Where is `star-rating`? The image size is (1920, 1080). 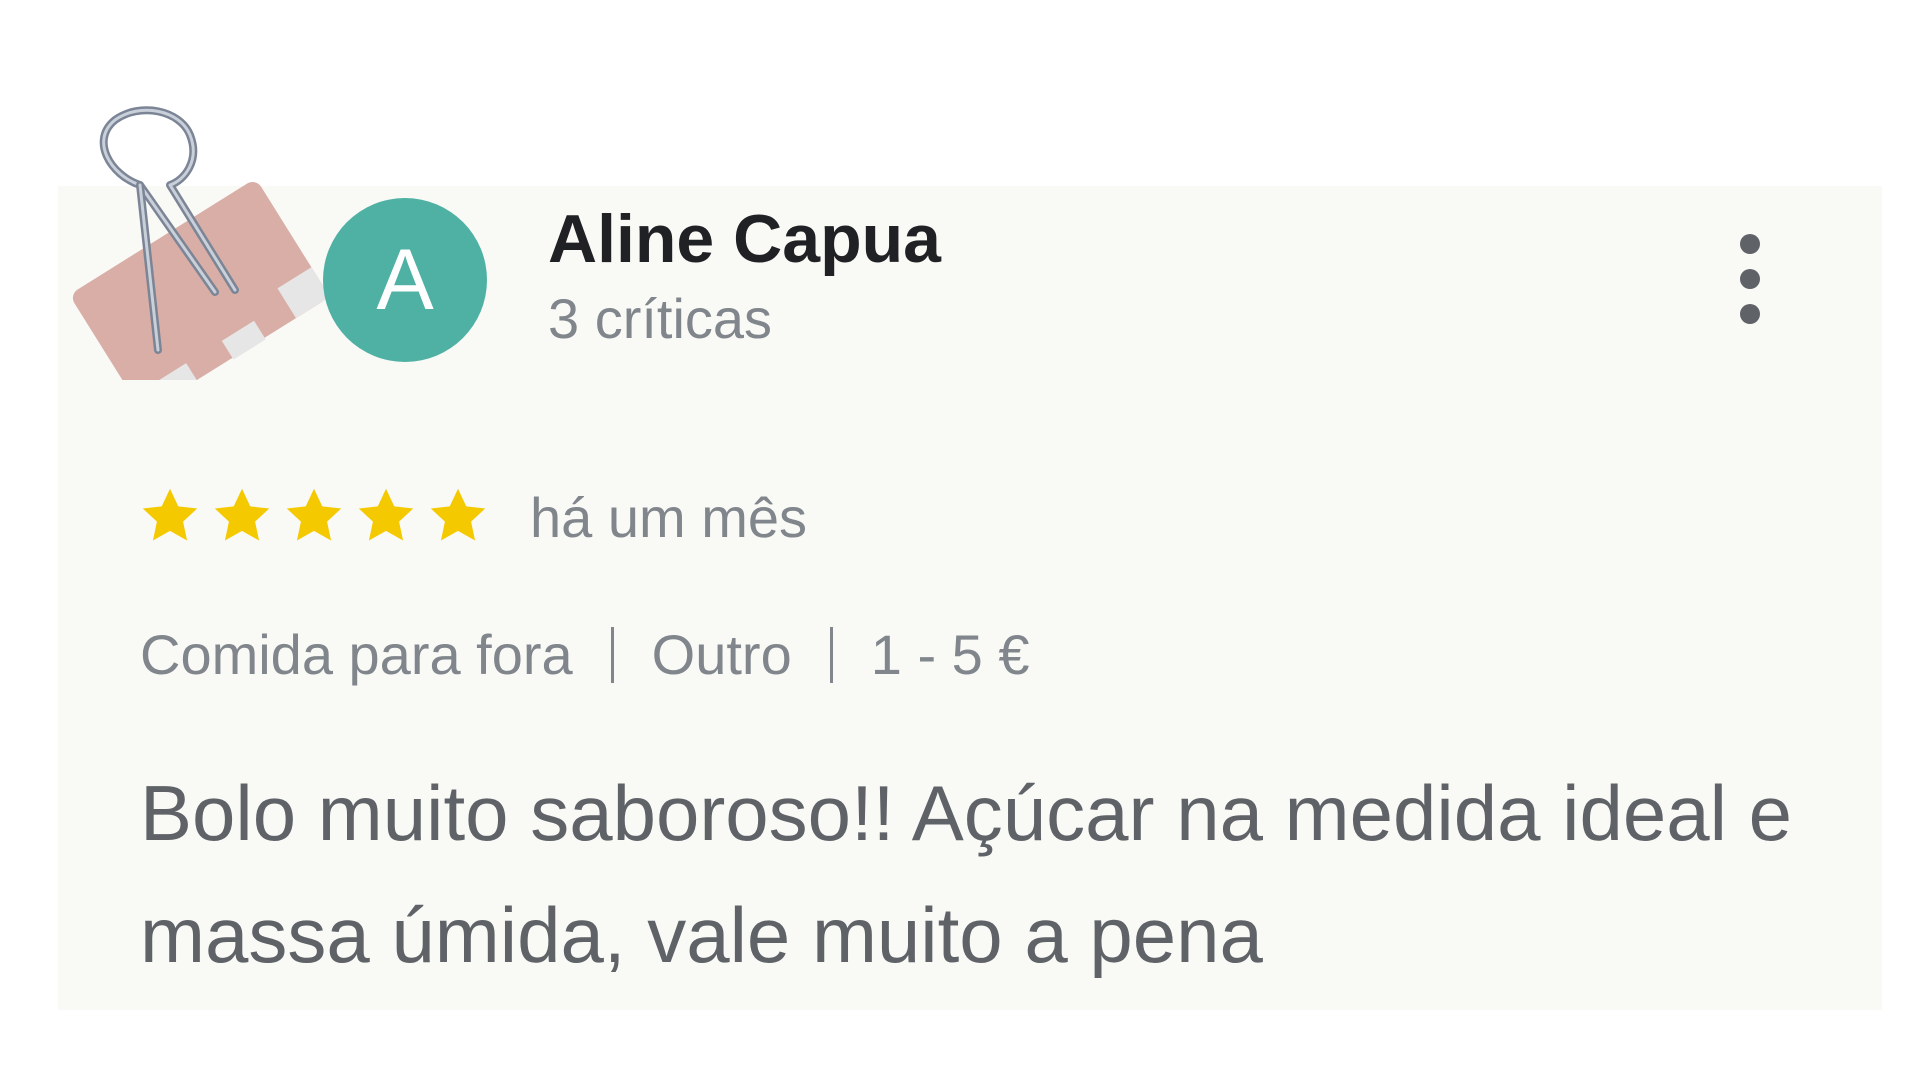
star-rating is located at coordinates (314, 519).